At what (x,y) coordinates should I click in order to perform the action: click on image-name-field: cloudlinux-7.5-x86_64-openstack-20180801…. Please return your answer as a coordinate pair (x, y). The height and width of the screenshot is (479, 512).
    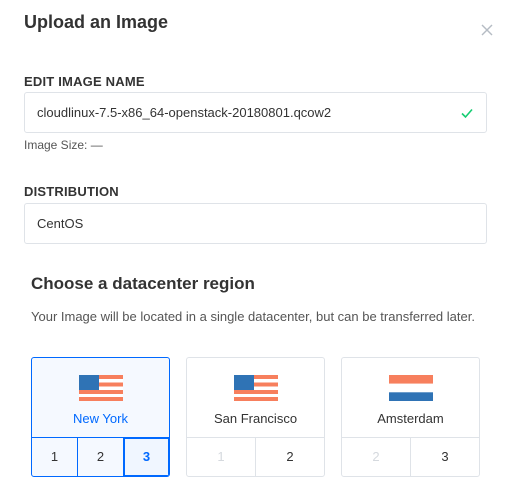
    Looking at the image, I should click on (255, 112).